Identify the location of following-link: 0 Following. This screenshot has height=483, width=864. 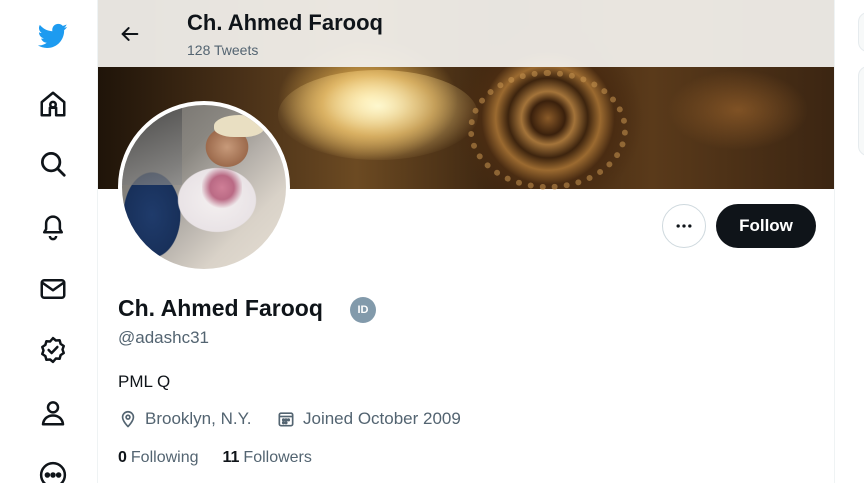
(158, 458).